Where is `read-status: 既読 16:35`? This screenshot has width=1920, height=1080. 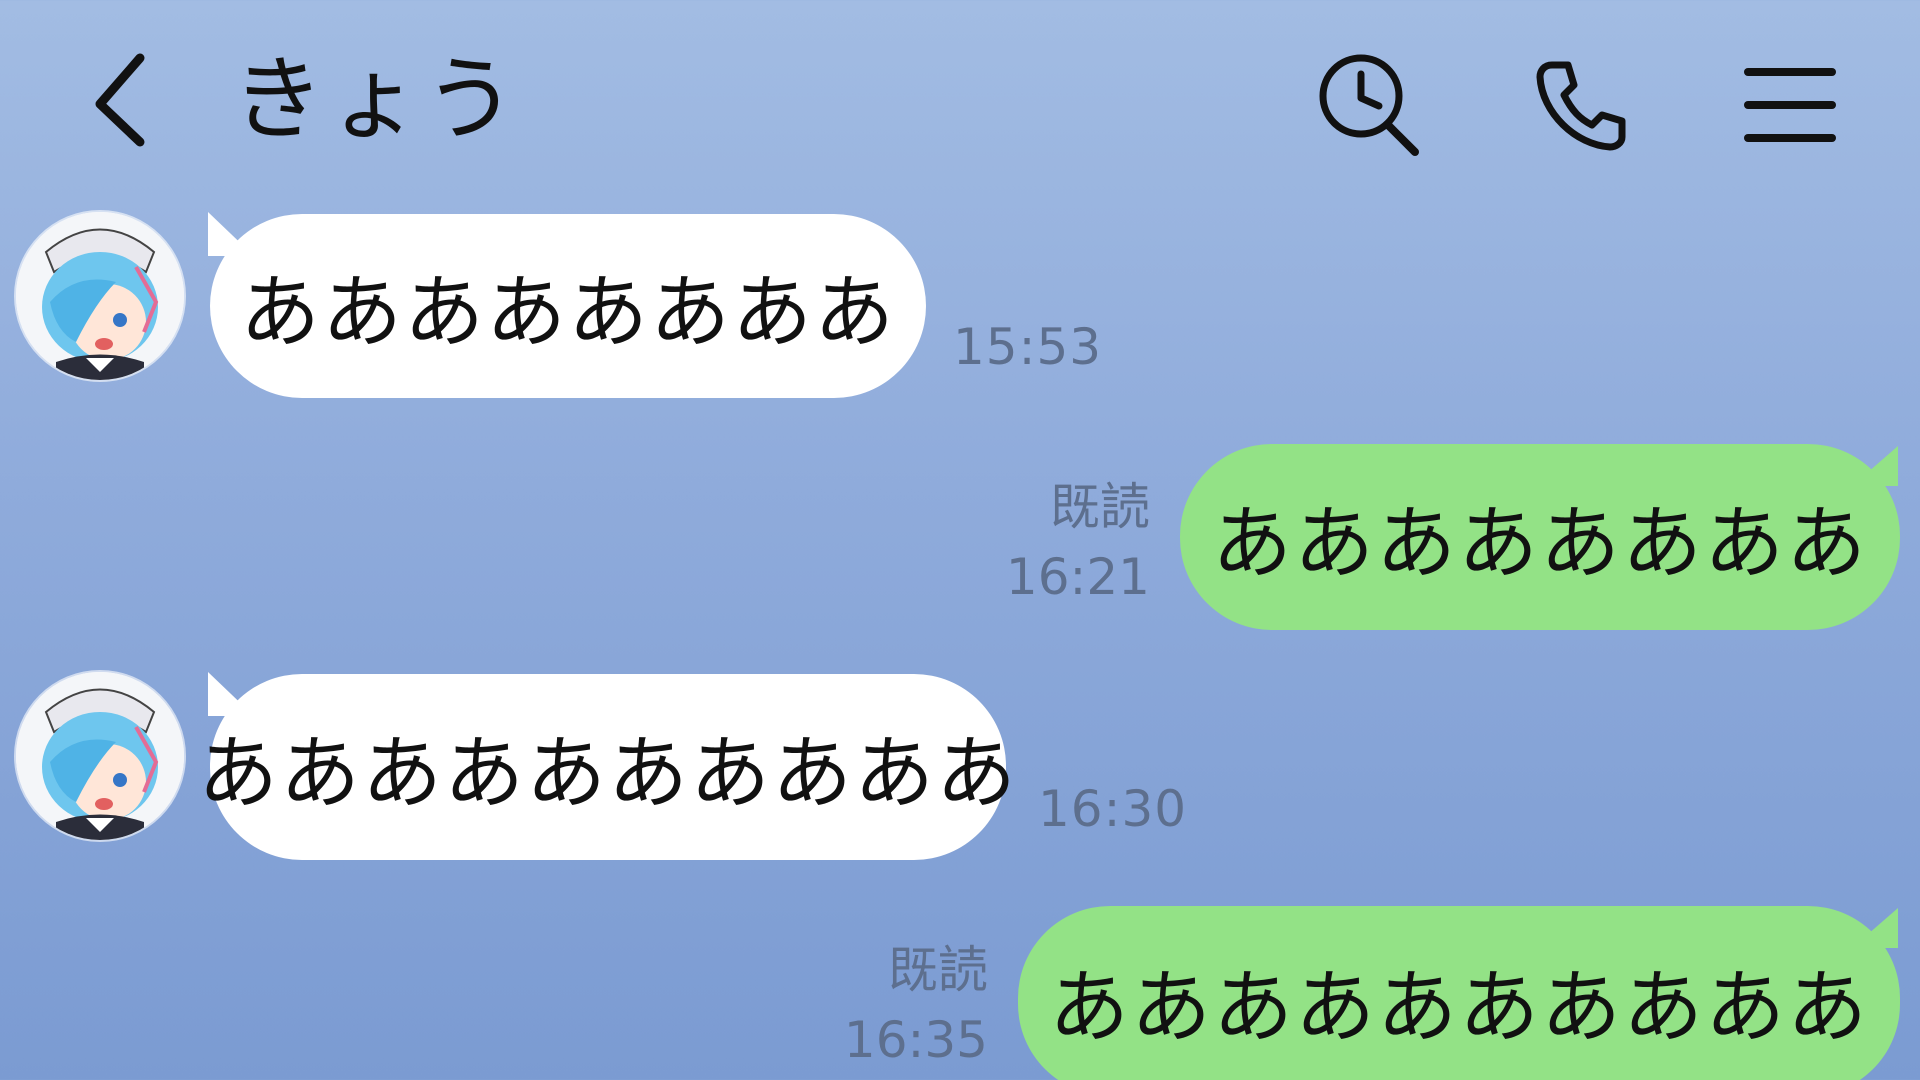 read-status: 既読 16:35 is located at coordinates (916, 1005).